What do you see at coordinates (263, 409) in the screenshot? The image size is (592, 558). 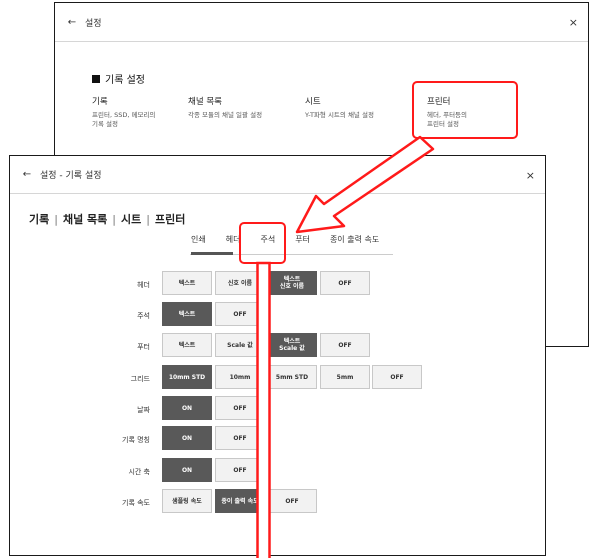 I see `vertical-pointer-bar` at bounding box center [263, 409].